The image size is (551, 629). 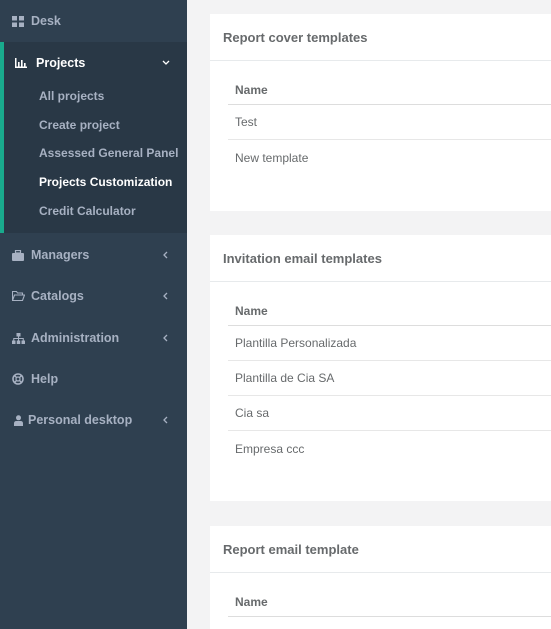 What do you see at coordinates (46, 21) in the screenshot?
I see `sidebar-item-label: Desk` at bounding box center [46, 21].